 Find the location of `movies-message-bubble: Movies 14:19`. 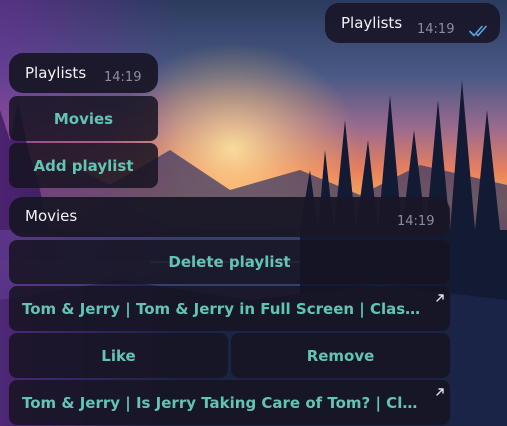

movies-message-bubble: Movies 14:19 is located at coordinates (229, 217).